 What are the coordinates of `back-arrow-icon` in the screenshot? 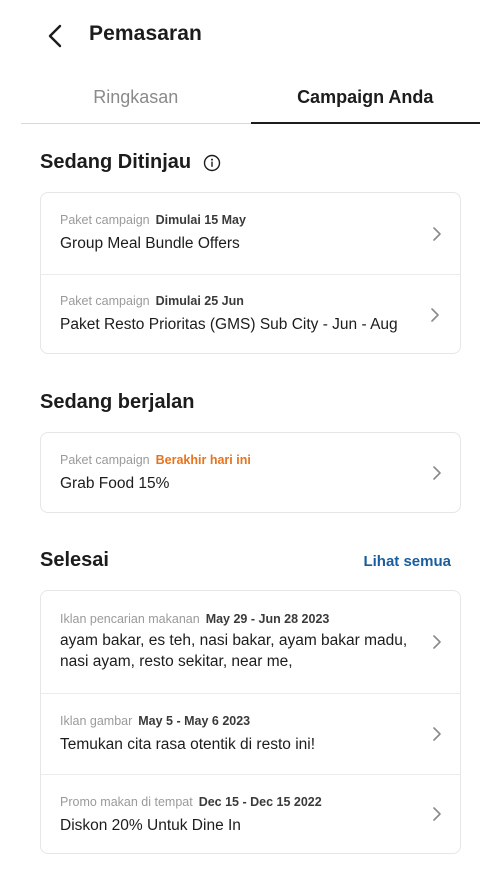 It's located at (55, 36).